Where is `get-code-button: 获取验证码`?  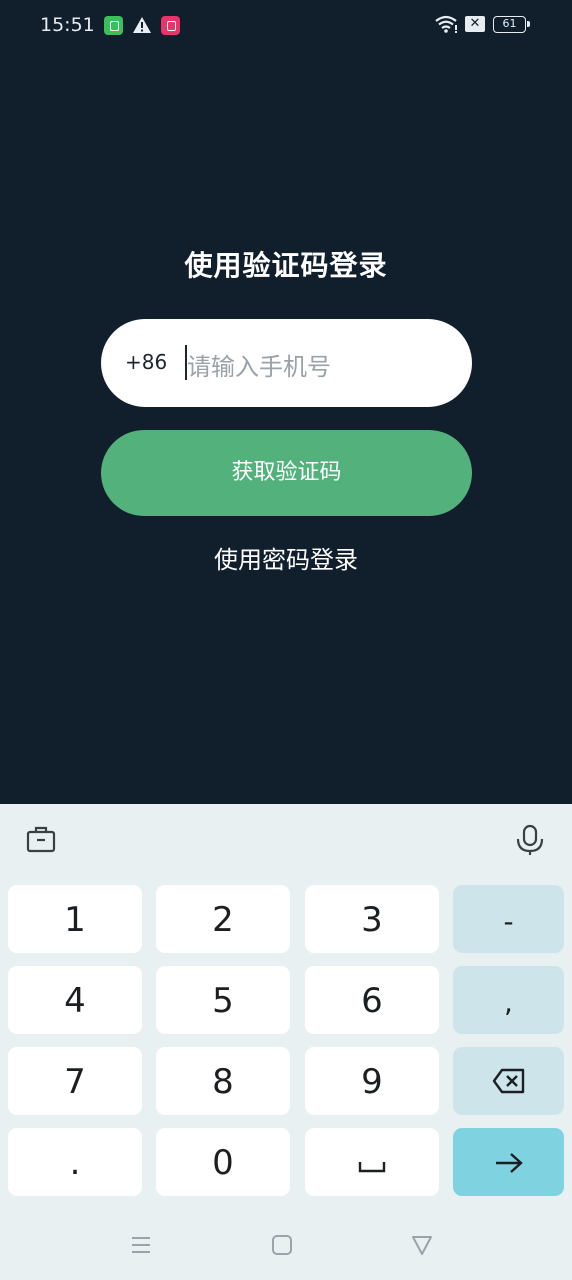 get-code-button: 获取验证码 is located at coordinates (286, 473).